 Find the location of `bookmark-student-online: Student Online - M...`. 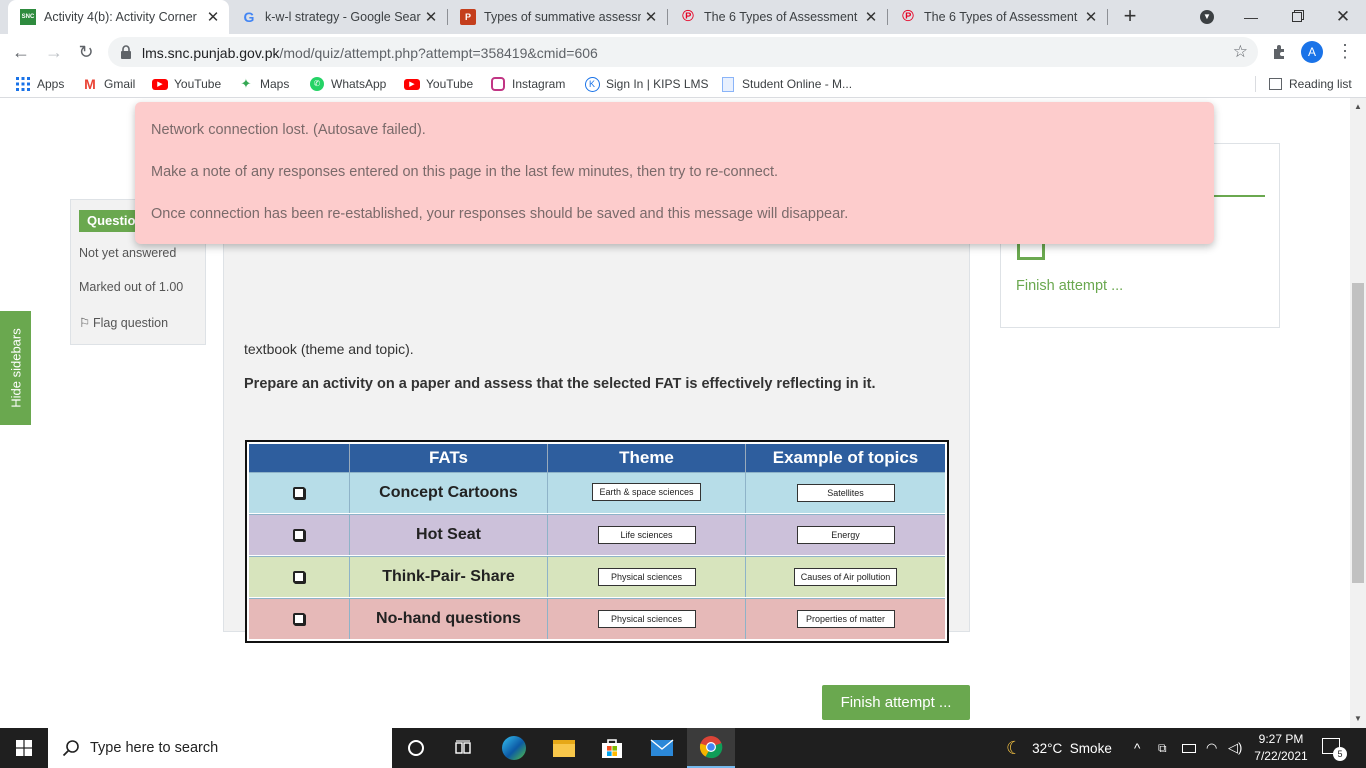

bookmark-student-online: Student Online - M... is located at coordinates (786, 84).